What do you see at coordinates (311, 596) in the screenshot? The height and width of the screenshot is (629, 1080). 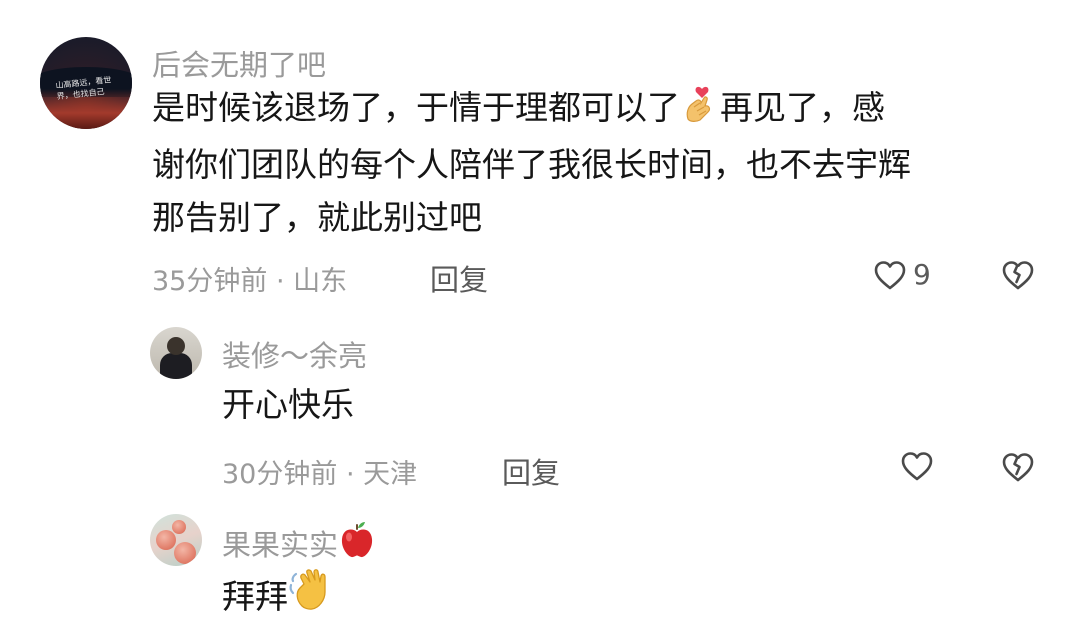 I see `waving-hand-emoji` at bounding box center [311, 596].